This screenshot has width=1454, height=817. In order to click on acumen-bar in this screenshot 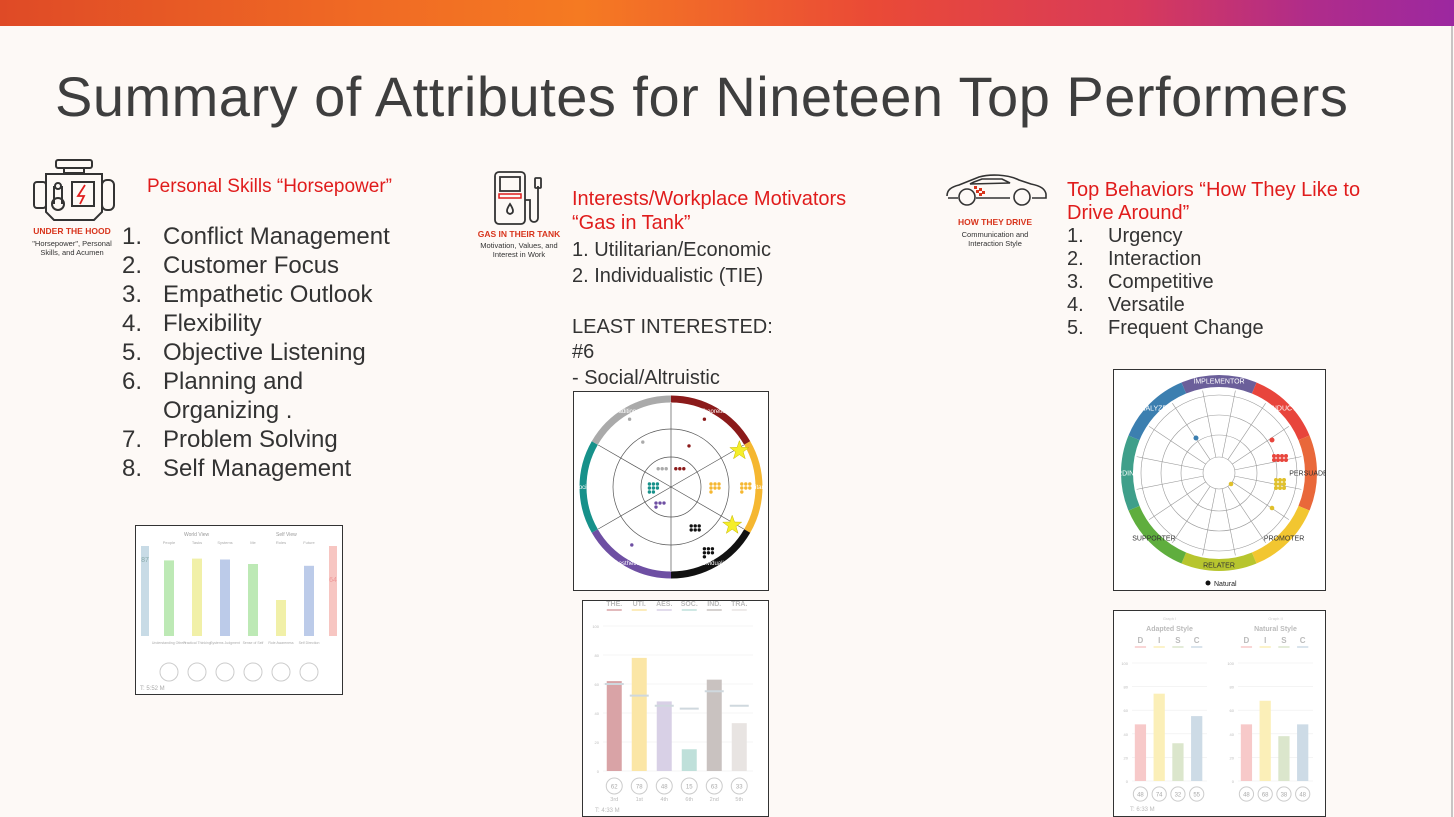, I will do `click(225, 597)`.